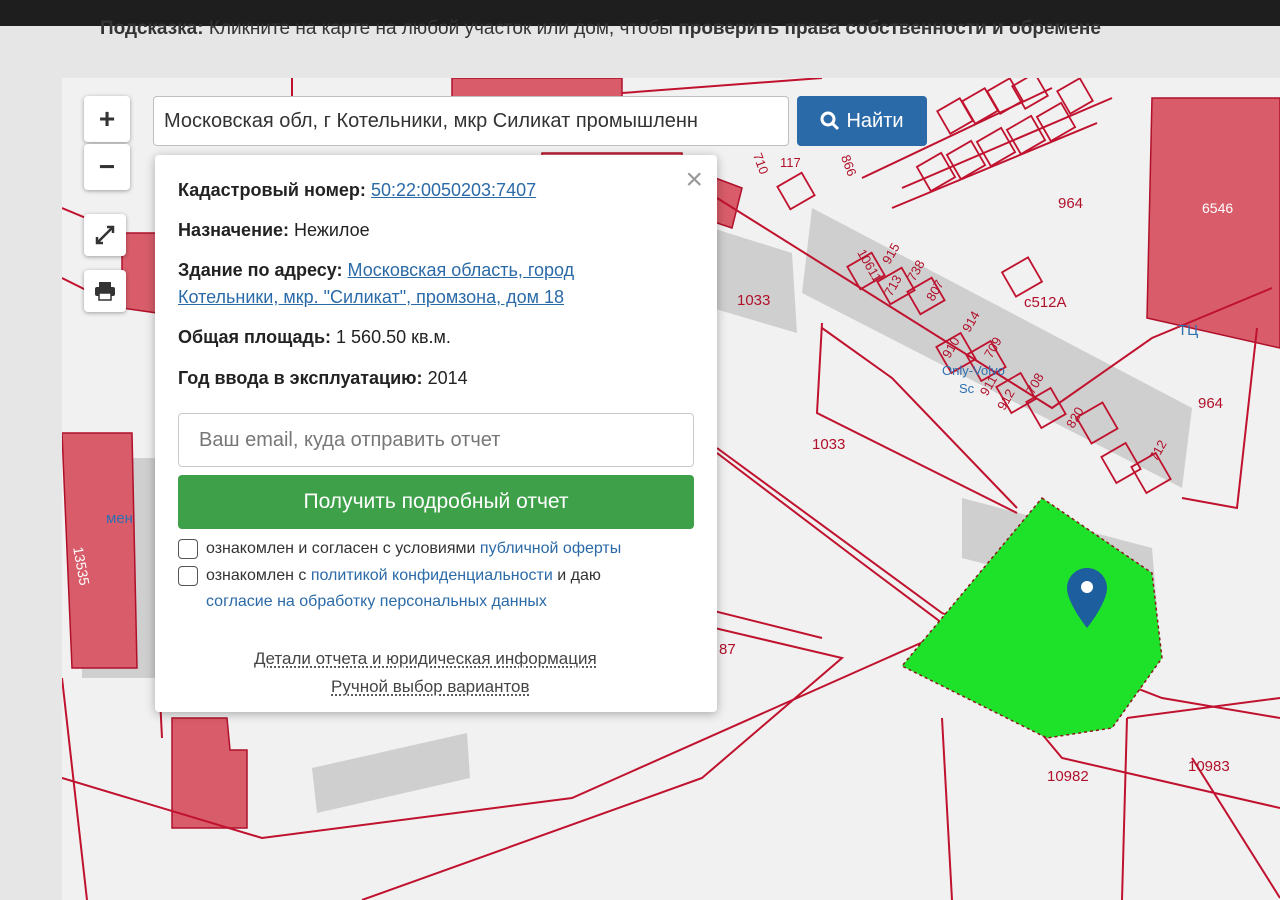 The width and height of the screenshot is (1280, 900). What do you see at coordinates (425, 659) in the screenshot?
I see `report-details-link: Детали отчета и юридическая информация` at bounding box center [425, 659].